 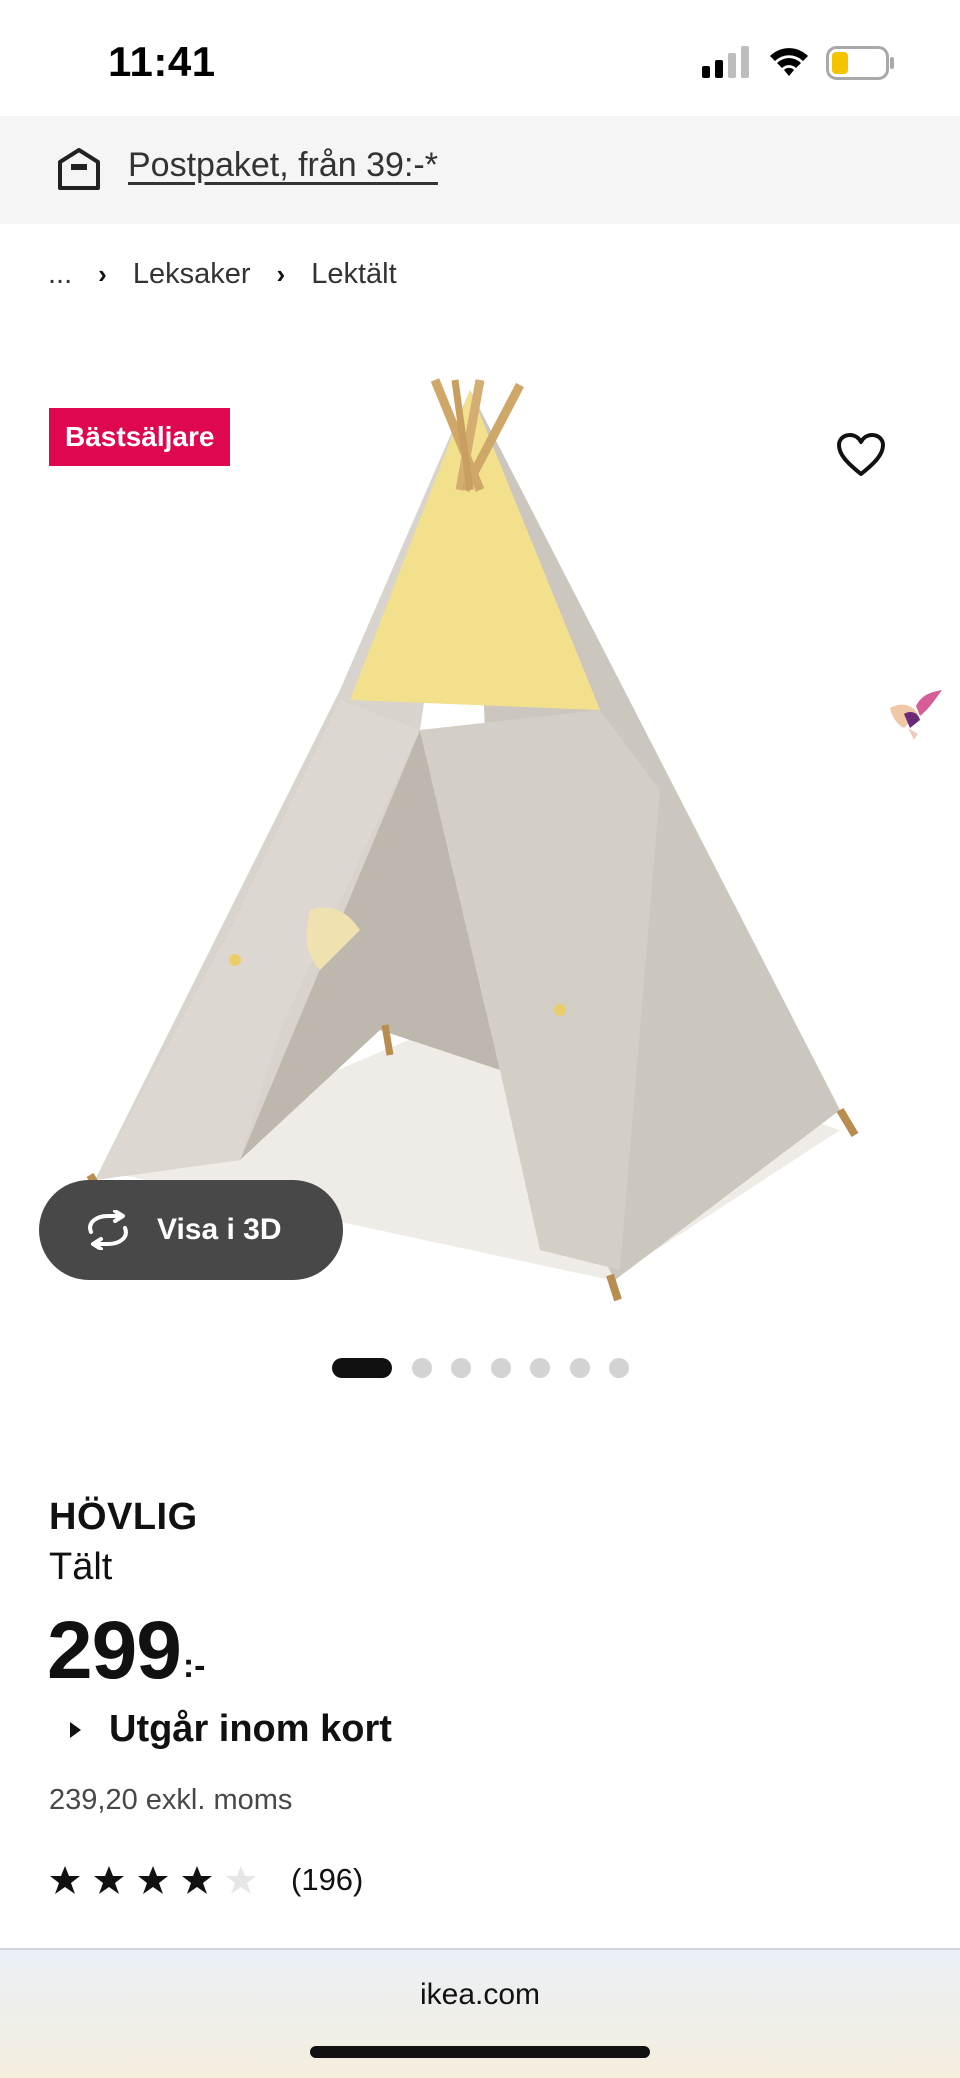 I want to click on breadcrumb: ... › Leksaker › Lektält, so click(x=222, y=274).